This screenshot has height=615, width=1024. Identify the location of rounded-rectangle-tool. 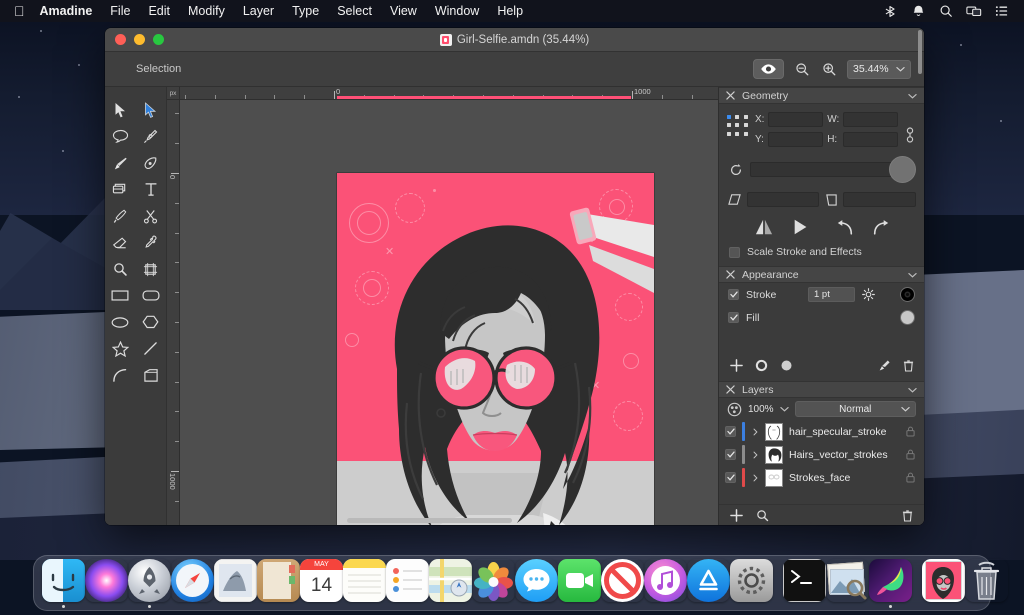
(150, 295).